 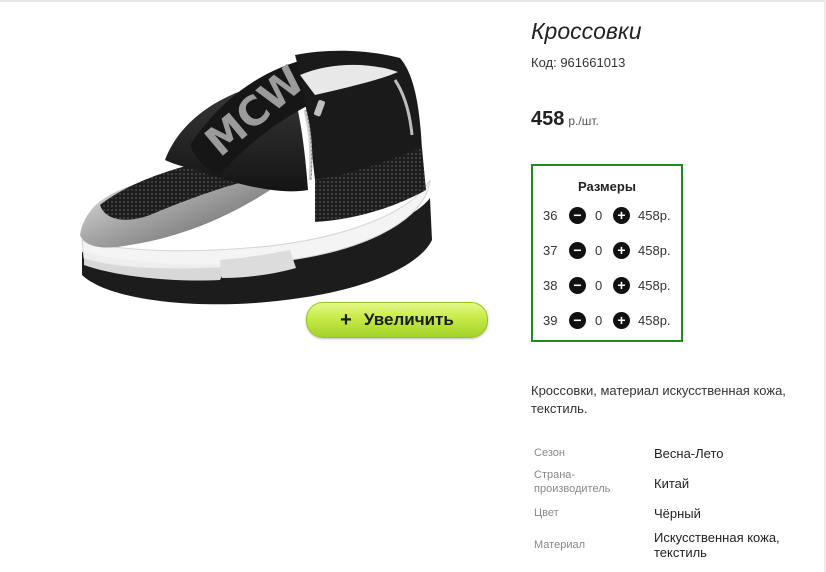 I want to click on price-unit: р./шт., so click(x=583, y=121).